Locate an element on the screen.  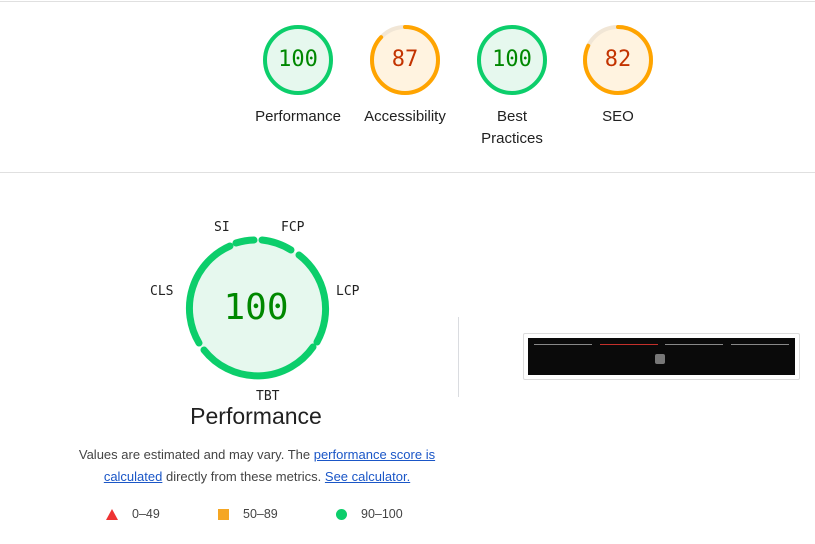
performance-score: 100 is located at coordinates (256, 307).